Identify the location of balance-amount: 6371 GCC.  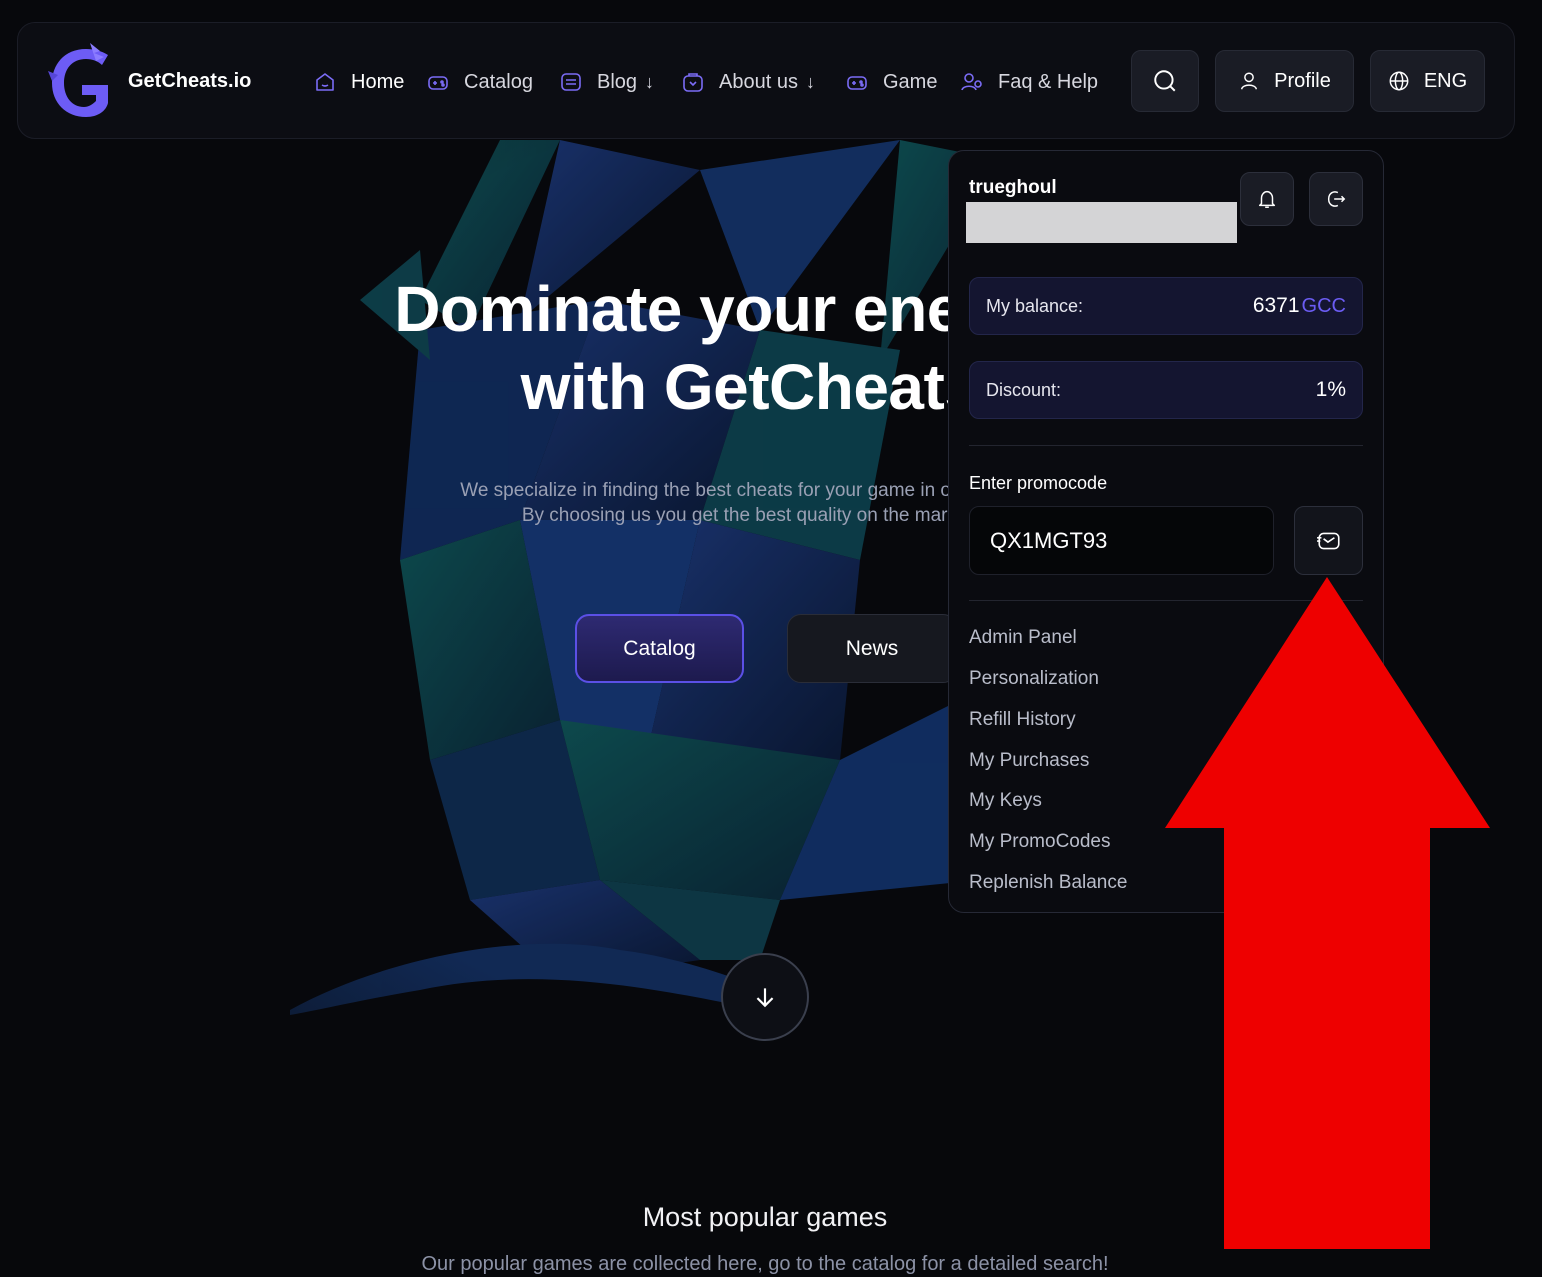
(1299, 306).